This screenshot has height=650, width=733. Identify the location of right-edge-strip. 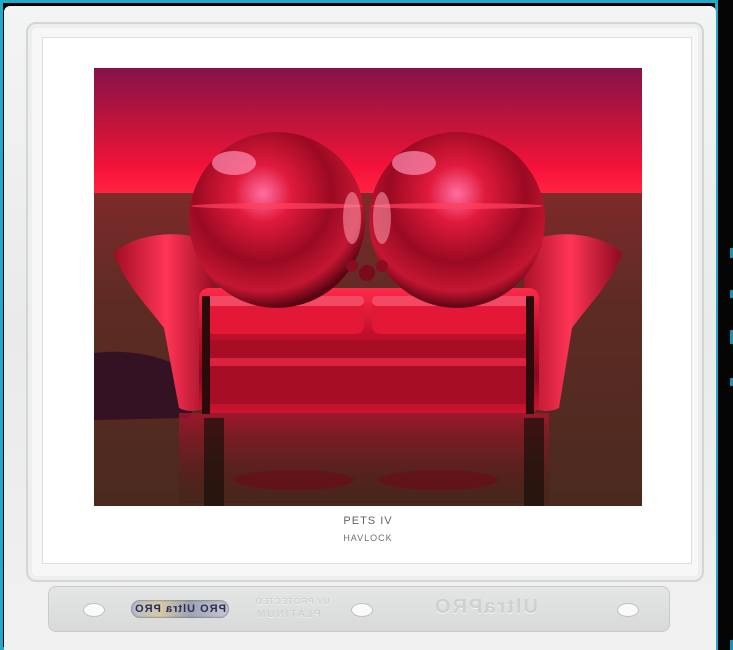
(725, 325).